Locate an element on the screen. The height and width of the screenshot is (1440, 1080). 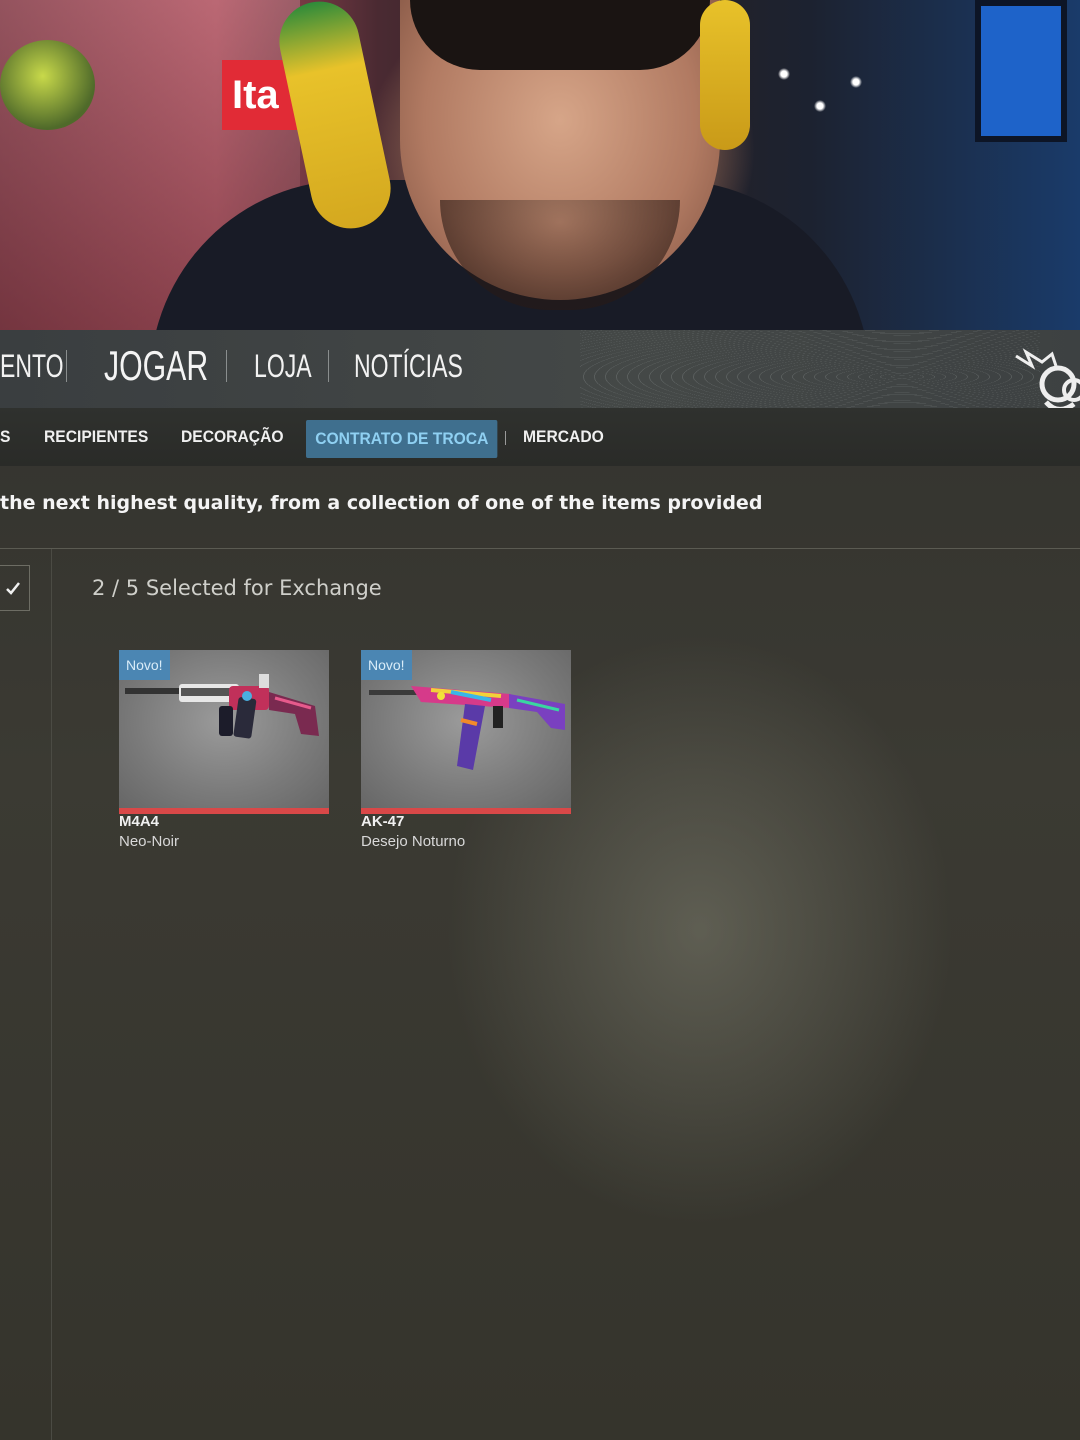
subtab-separator is located at coordinates (505, 438).